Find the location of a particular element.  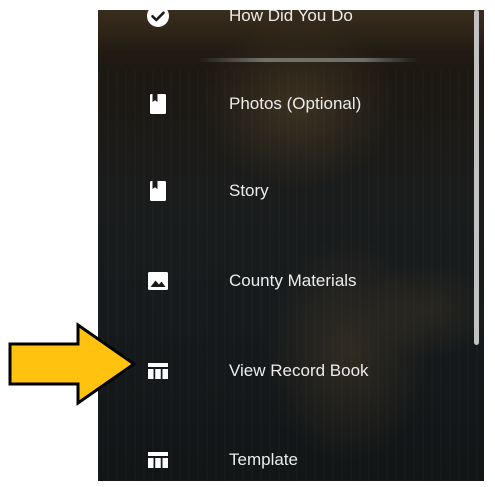

menu-item-template: Template is located at coordinates (283, 460).